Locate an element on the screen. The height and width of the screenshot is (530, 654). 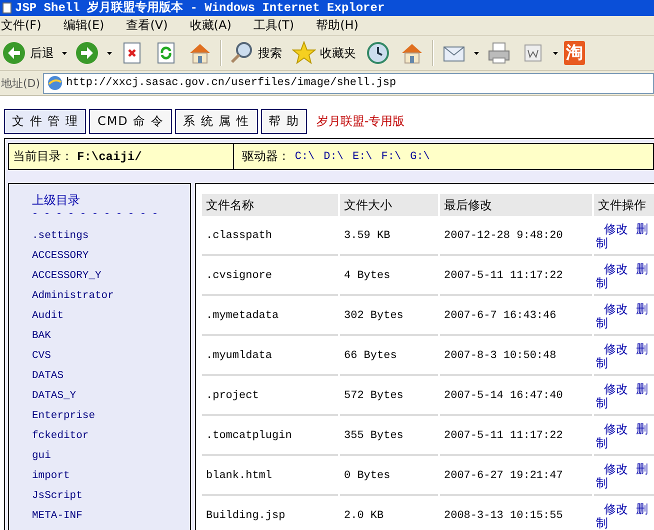
current-path: F:\caiji/ is located at coordinates (109, 157).